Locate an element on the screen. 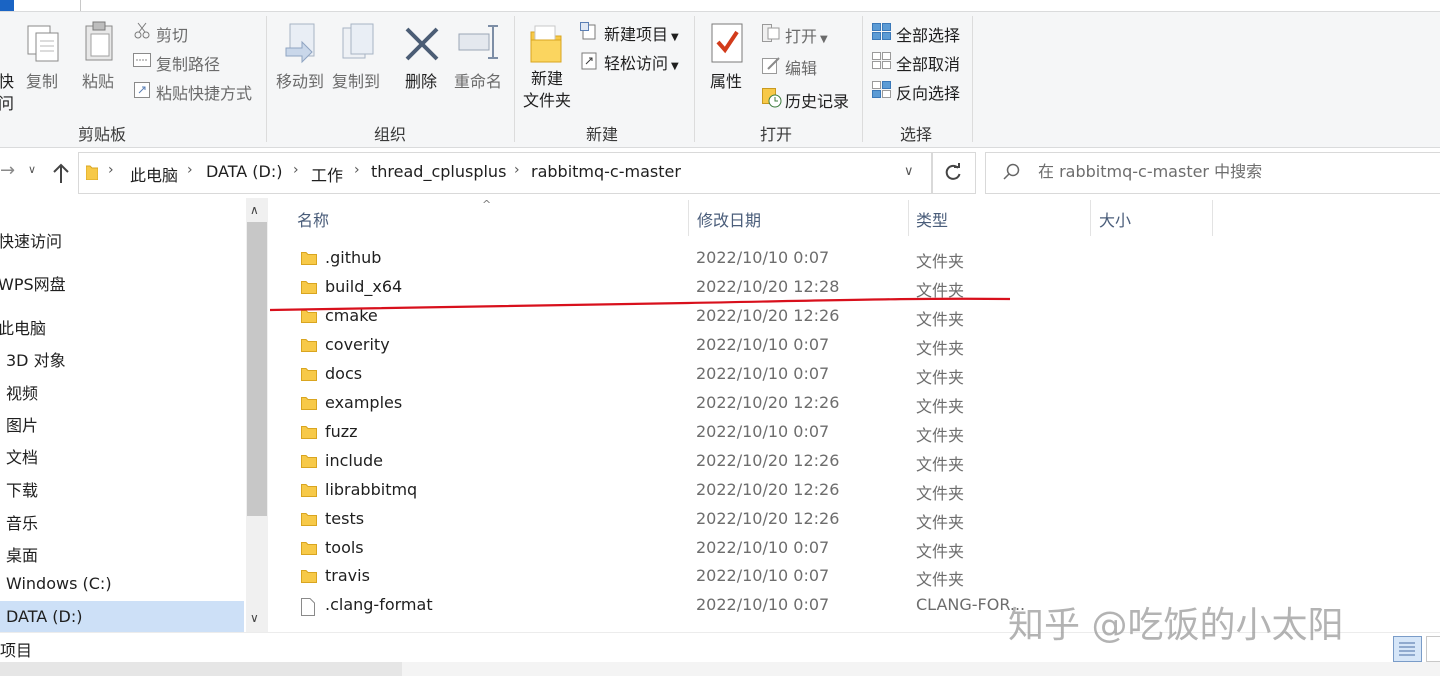 The image size is (1440, 676). breadcrumb-data-drive: DATA (D:) is located at coordinates (244, 171).